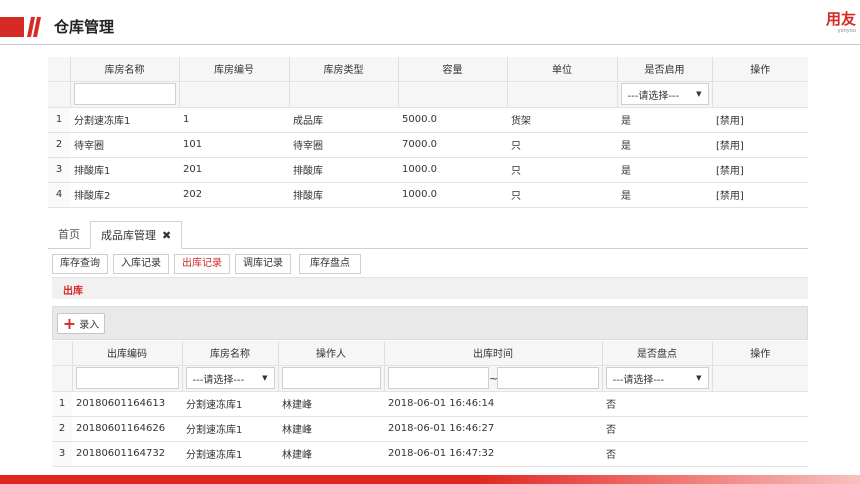  What do you see at coordinates (343, 69) in the screenshot?
I see `column-header: 库房类型` at bounding box center [343, 69].